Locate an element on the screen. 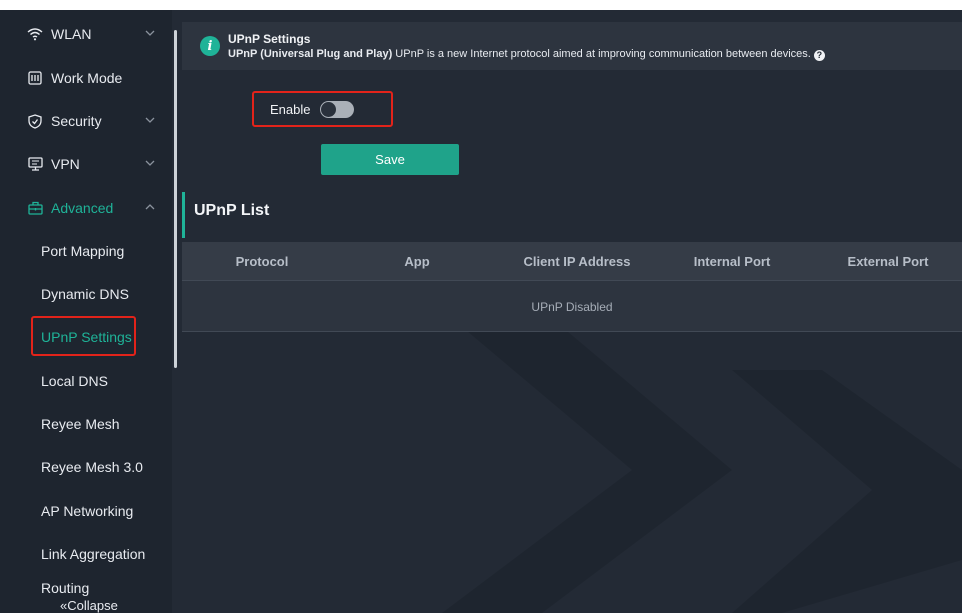  column-header-internal-port: Internal Port is located at coordinates (732, 261).